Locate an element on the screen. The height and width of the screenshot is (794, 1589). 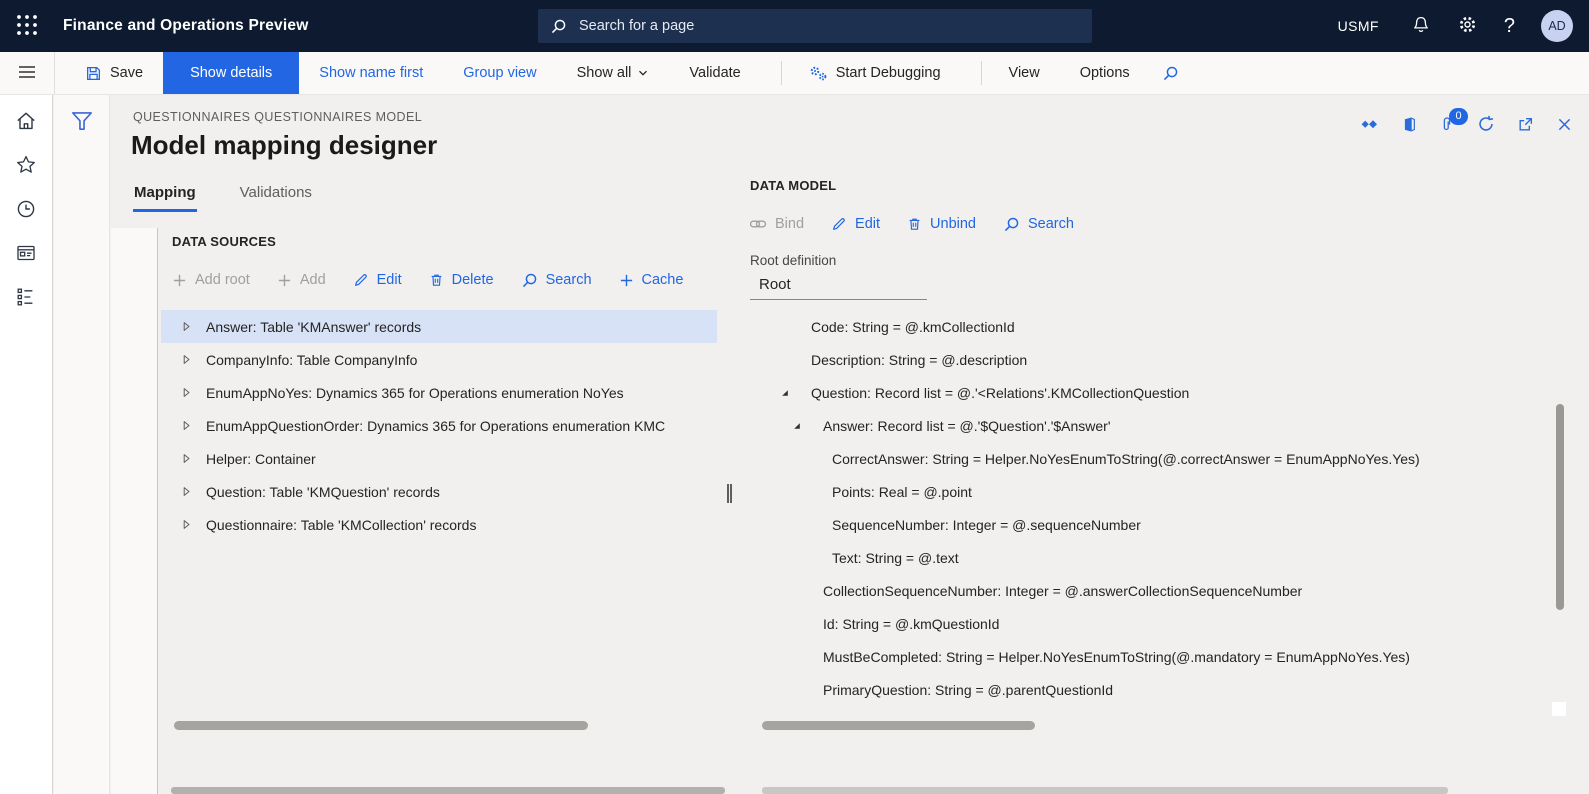
data-sources-add-root: Add root is located at coordinates (211, 280).